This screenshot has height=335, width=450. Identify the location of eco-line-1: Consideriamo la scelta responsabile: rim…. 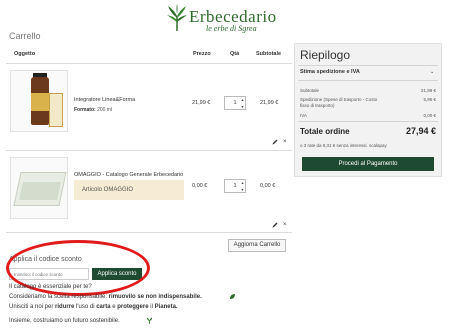
(105, 297).